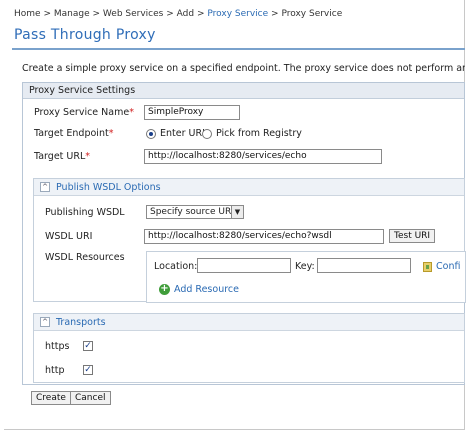 Image resolution: width=466 pixels, height=434 pixels. I want to click on add-icon: +, so click(164, 289).